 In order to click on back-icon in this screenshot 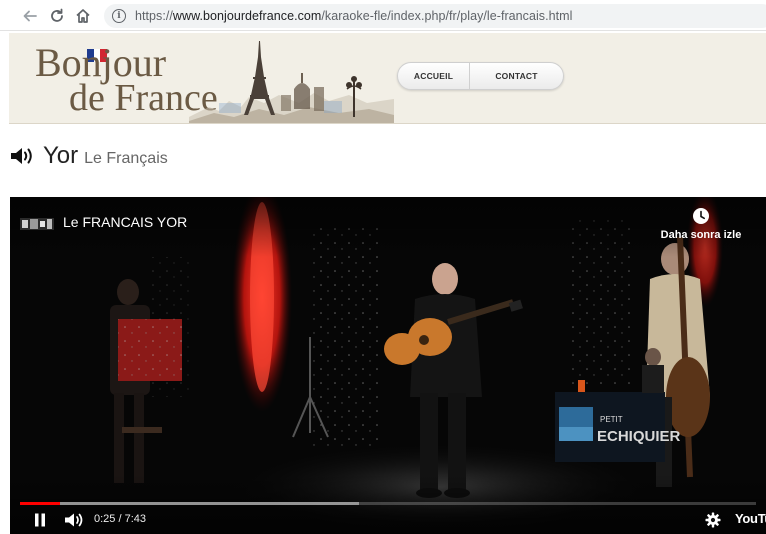, I will do `click(30, 16)`.